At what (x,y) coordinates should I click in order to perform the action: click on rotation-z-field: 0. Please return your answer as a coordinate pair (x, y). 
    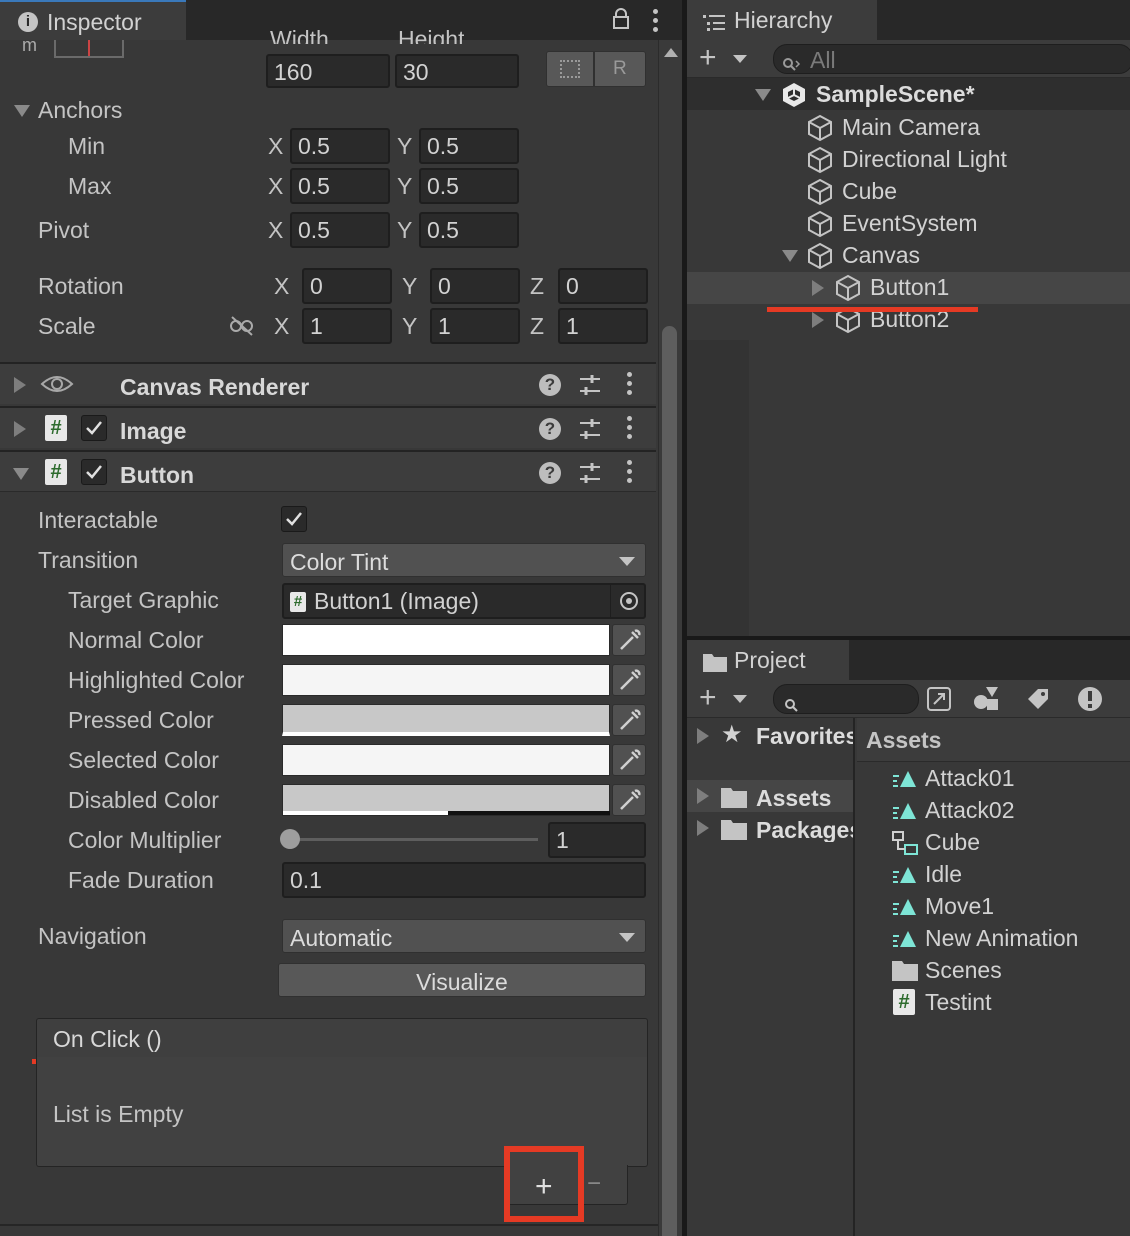
    Looking at the image, I should click on (603, 286).